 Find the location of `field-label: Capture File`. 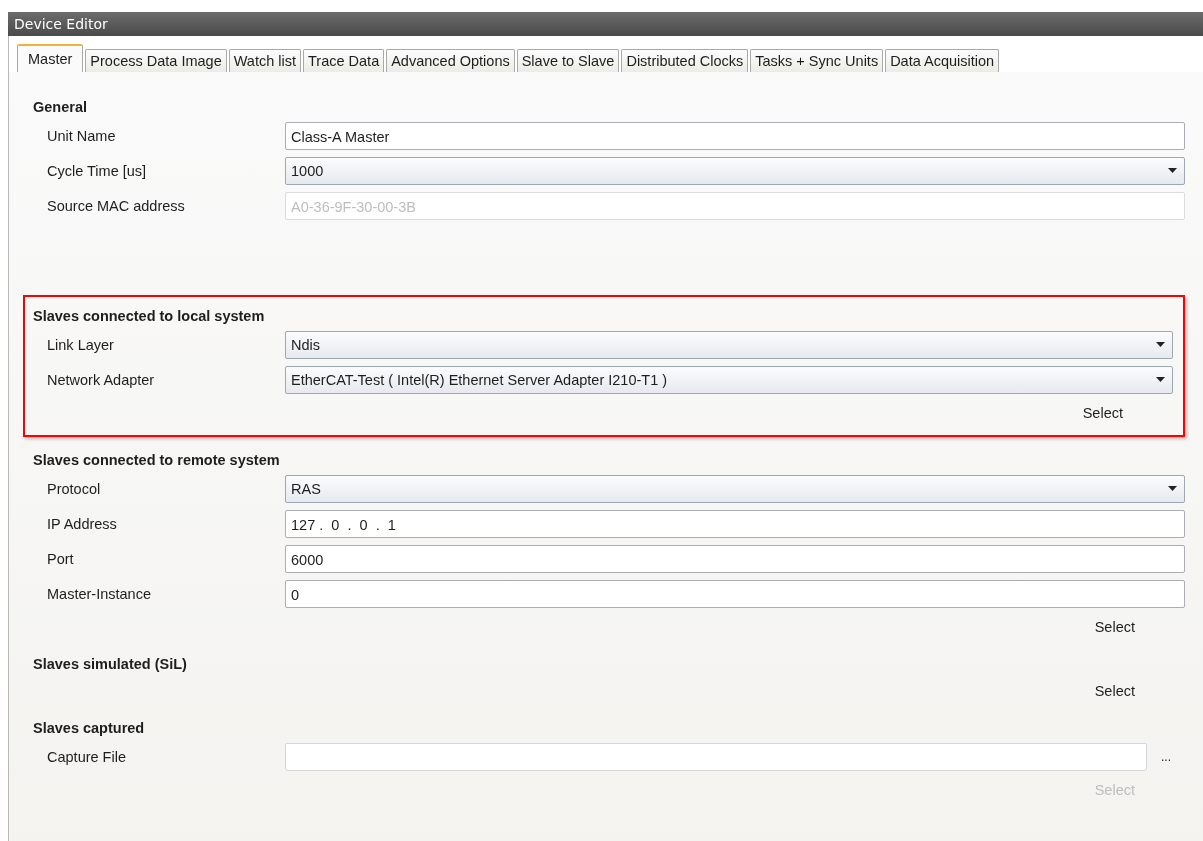

field-label: Capture File is located at coordinates (86, 756).